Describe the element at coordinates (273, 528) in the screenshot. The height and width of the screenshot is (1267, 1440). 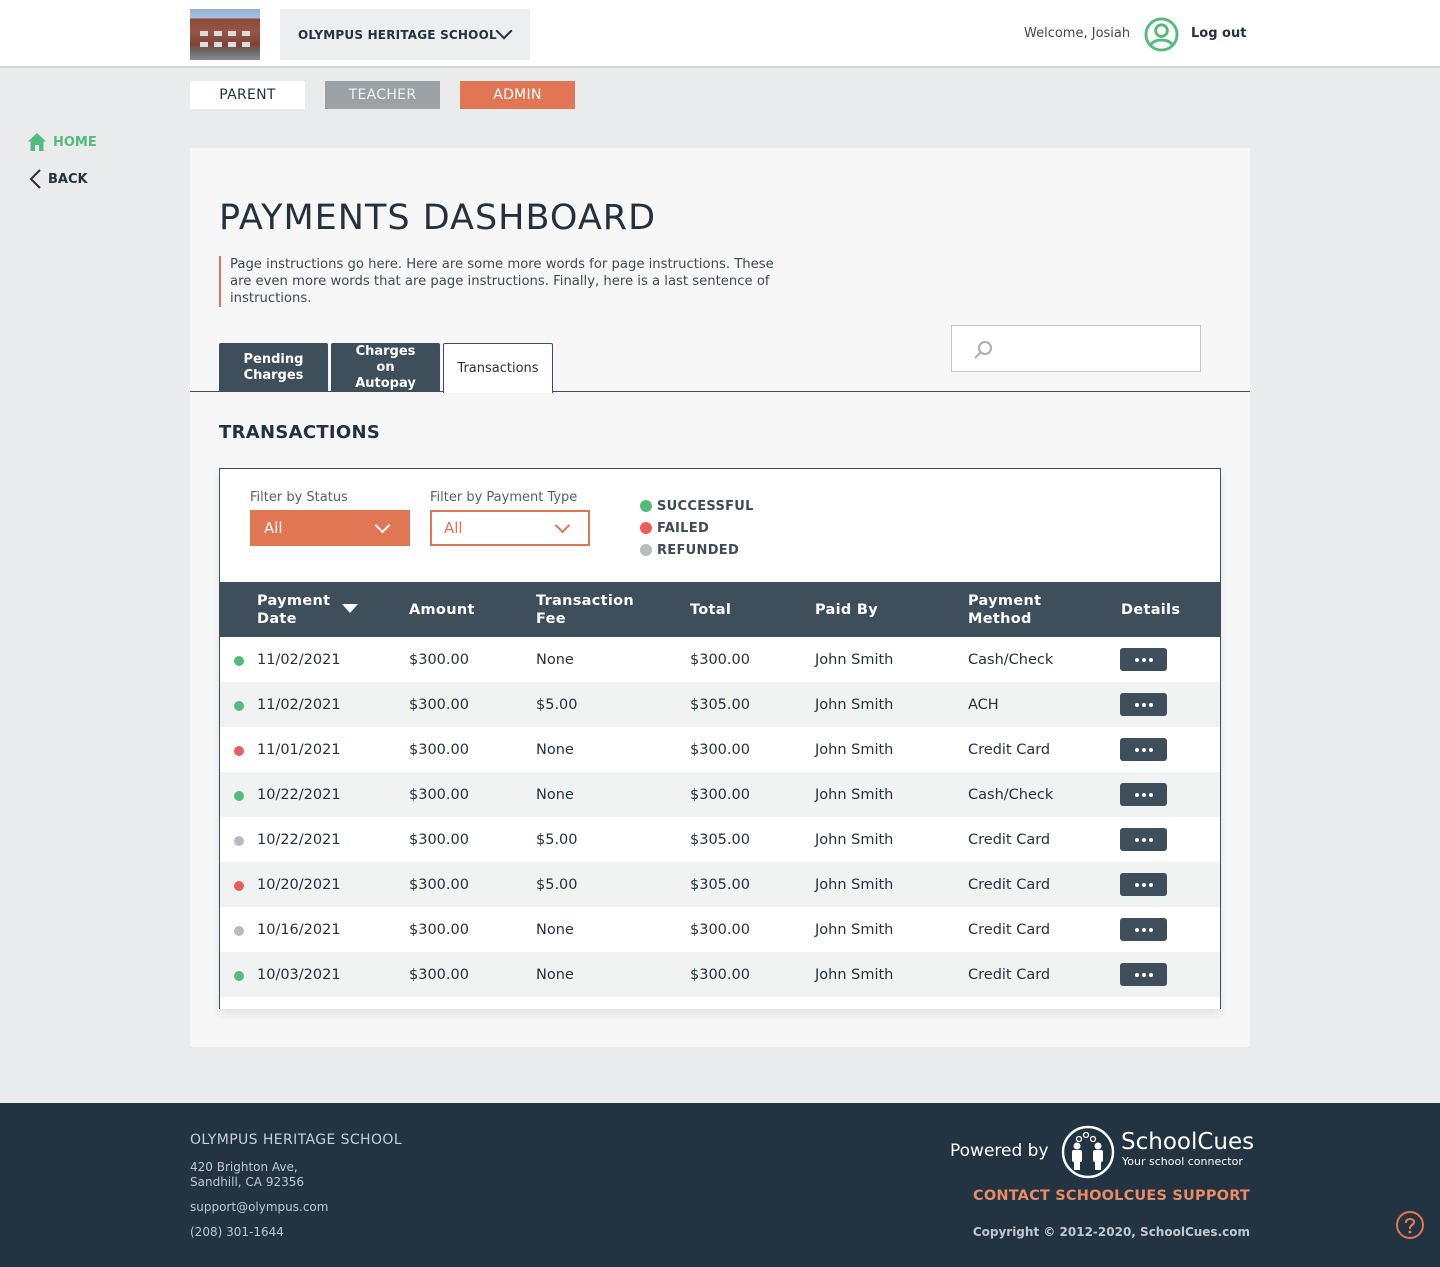
I see `filter-status-value: All` at that location.